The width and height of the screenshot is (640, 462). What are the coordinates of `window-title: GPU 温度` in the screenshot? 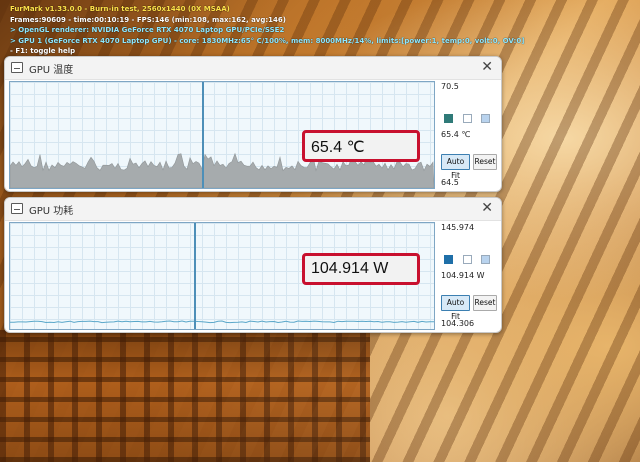 It's located at (51, 70).